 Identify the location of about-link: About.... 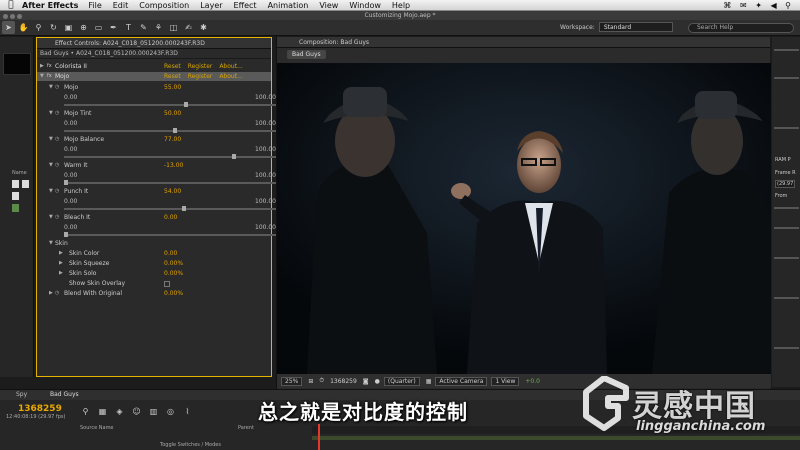
(230, 76).